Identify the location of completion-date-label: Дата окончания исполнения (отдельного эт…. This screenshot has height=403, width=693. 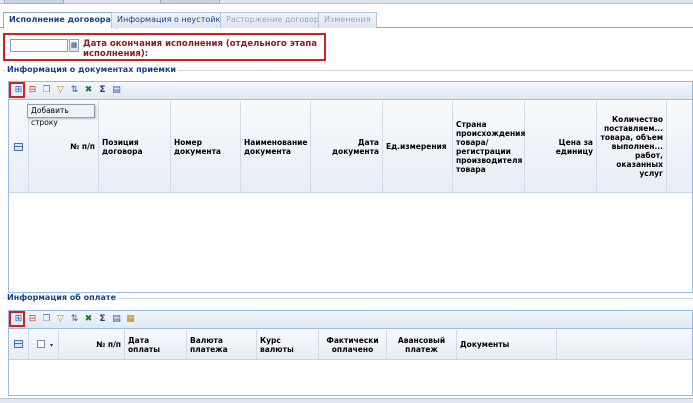
(200, 49).